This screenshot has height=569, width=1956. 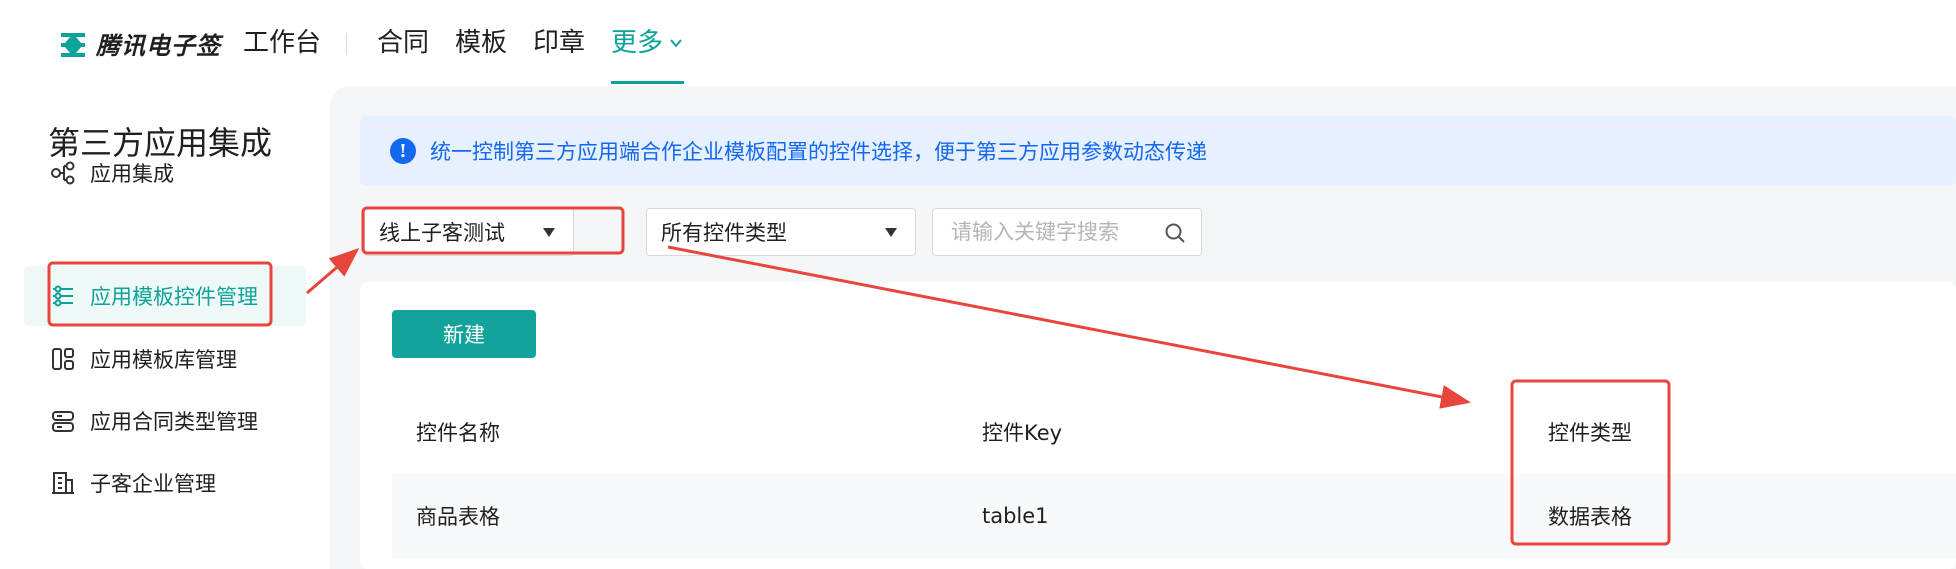 What do you see at coordinates (1590, 517) in the screenshot?
I see `cell-control-type: 数据表格` at bounding box center [1590, 517].